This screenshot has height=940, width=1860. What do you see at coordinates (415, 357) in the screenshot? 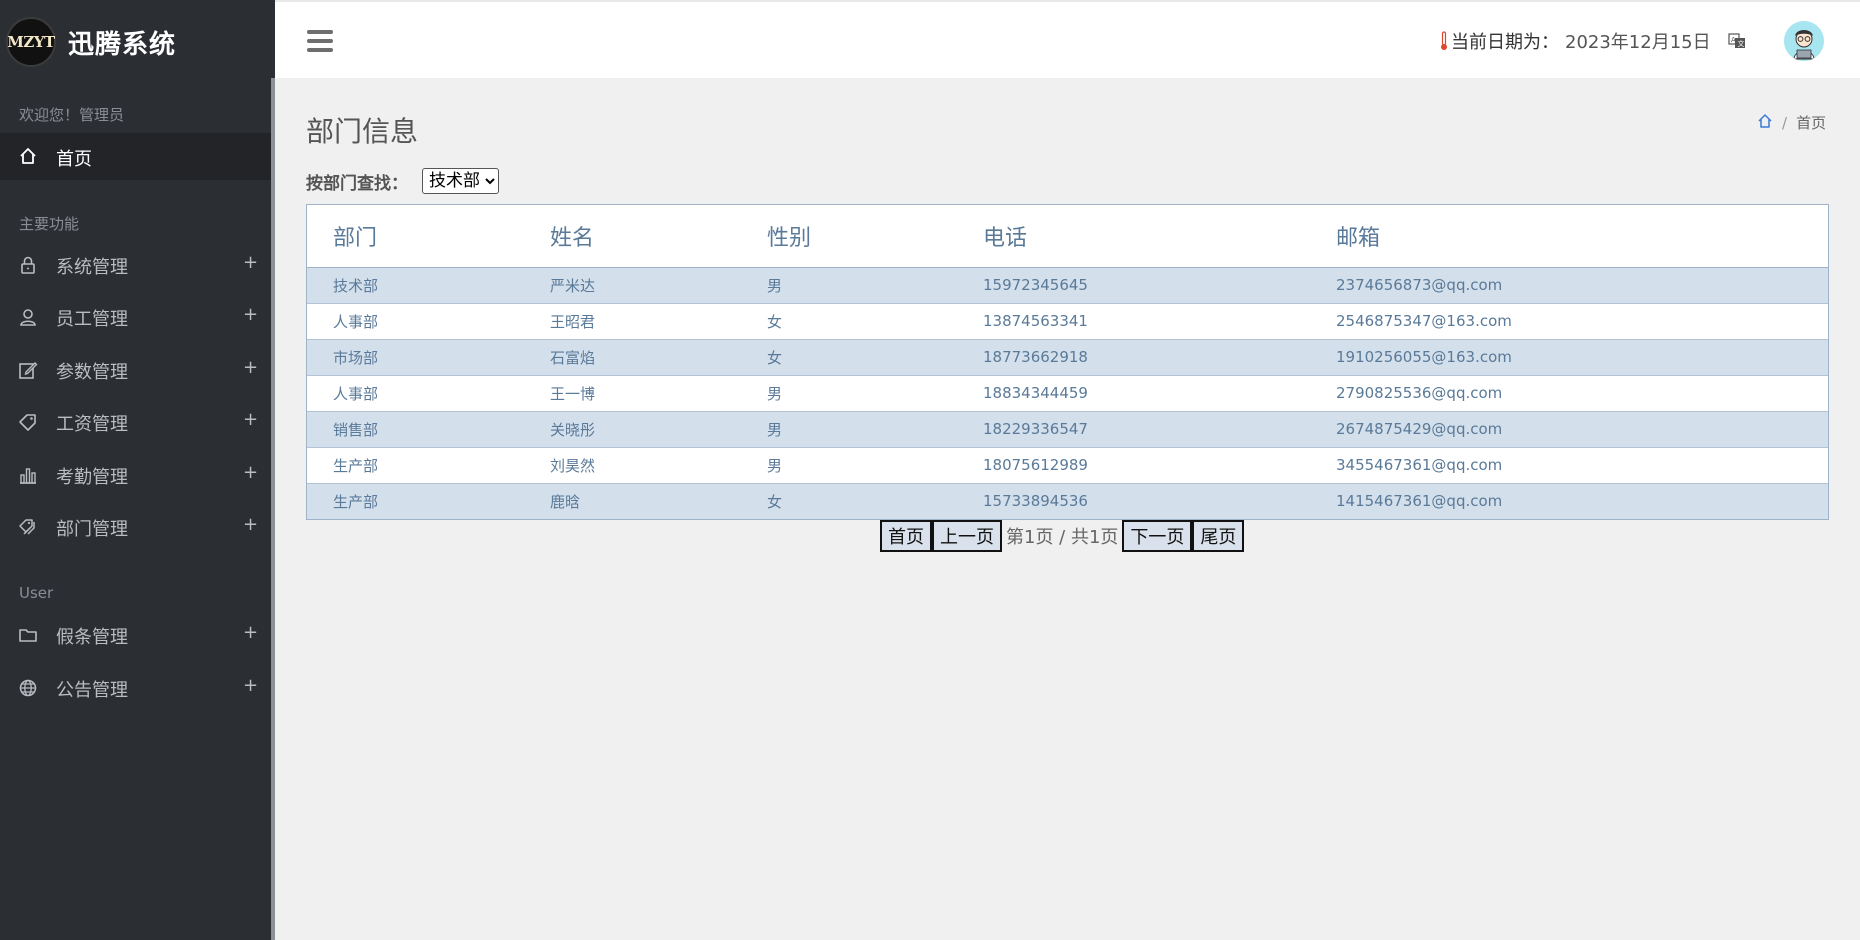
I see `cell-department: 市场部` at bounding box center [415, 357].